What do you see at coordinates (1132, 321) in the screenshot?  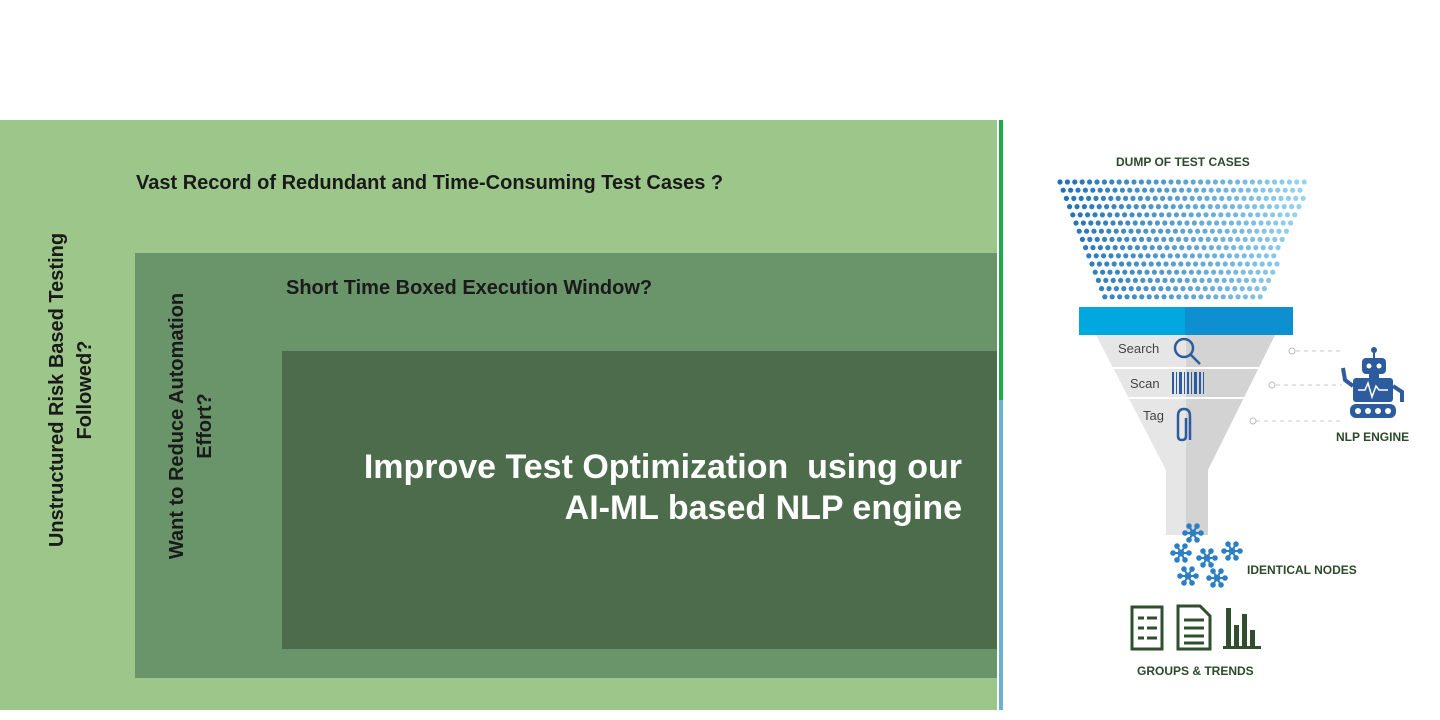 I see `funnel-rim-left` at bounding box center [1132, 321].